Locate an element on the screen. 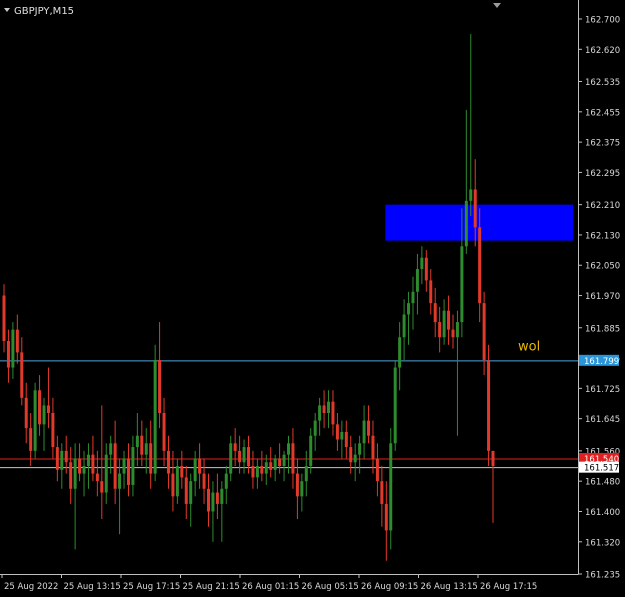 This screenshot has width=625, height=597. y-tick-label: 161.480 is located at coordinates (602, 483).